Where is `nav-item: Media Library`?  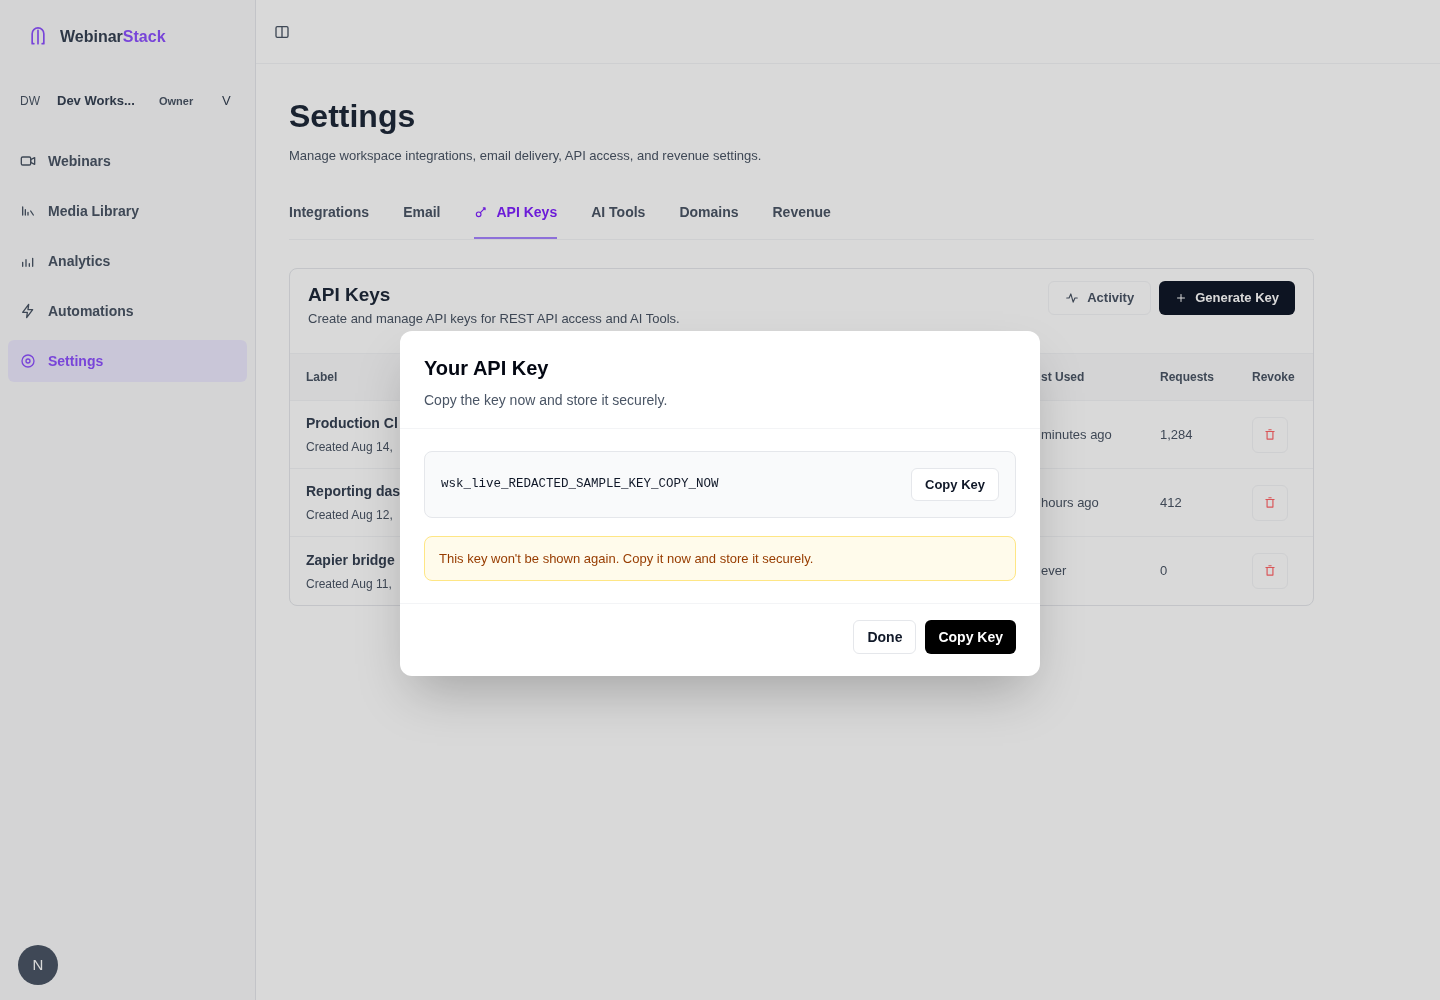
nav-item: Media Library is located at coordinates (127, 211).